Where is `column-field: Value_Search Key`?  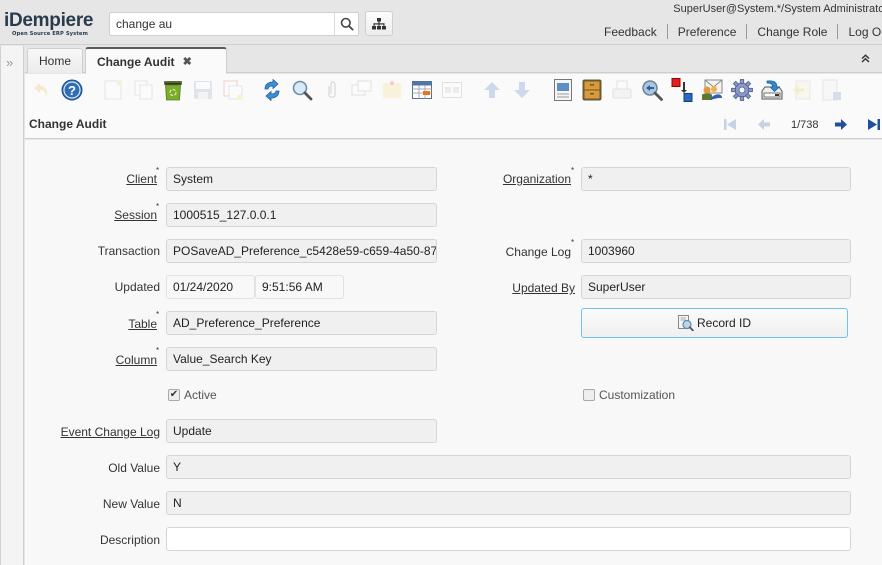
column-field: Value_Search Key is located at coordinates (301, 359).